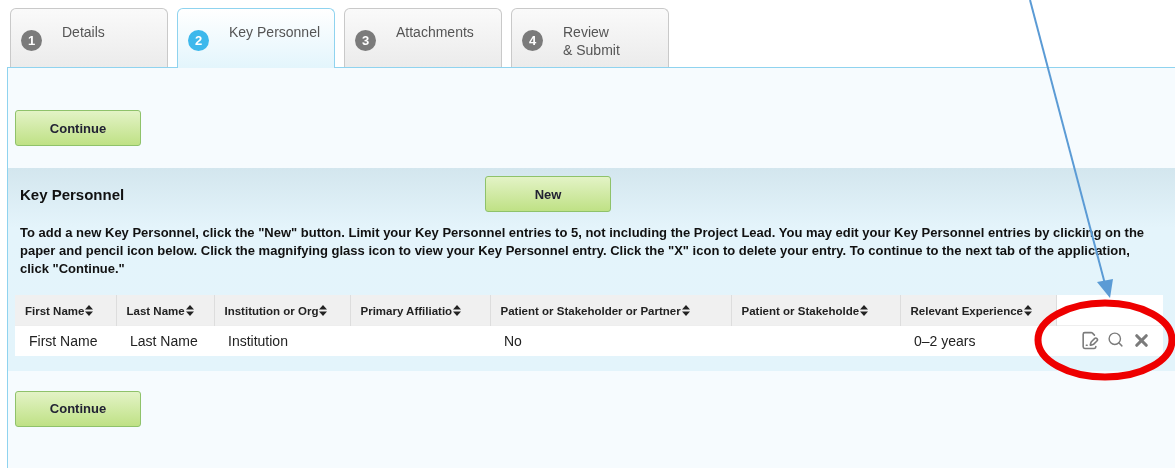 The width and height of the screenshot is (1175, 468). Describe the element at coordinates (271, 310) in the screenshot. I see `column-header: Institution or Org` at that location.